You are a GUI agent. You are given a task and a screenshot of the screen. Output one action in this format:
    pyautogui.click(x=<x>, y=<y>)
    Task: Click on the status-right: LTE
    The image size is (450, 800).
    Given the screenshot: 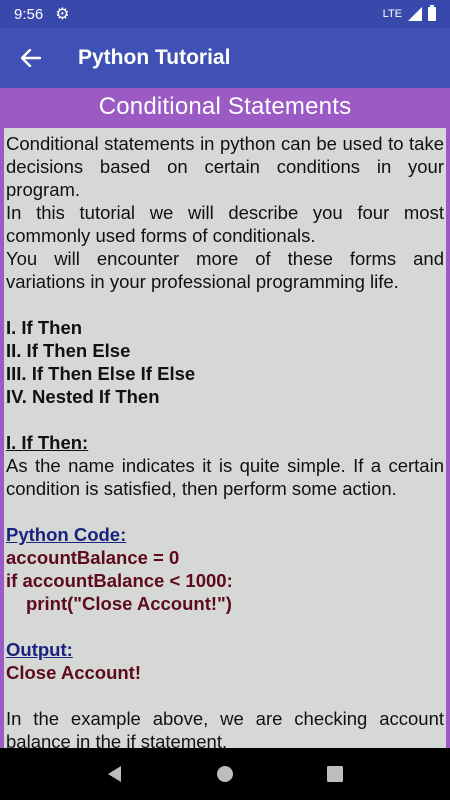 What is the action you would take?
    pyautogui.click(x=409, y=13)
    